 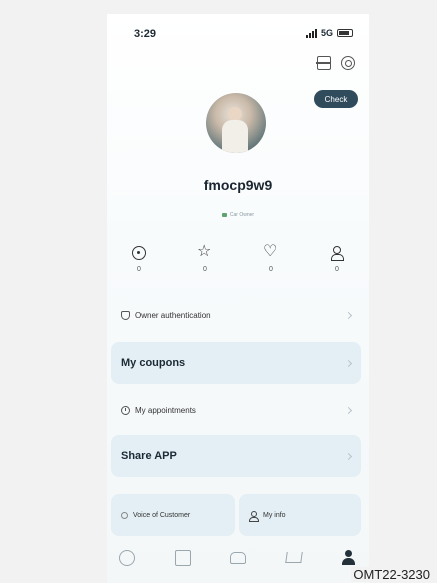 I want to click on my-appointments-label: My appointments, so click(x=165, y=410).